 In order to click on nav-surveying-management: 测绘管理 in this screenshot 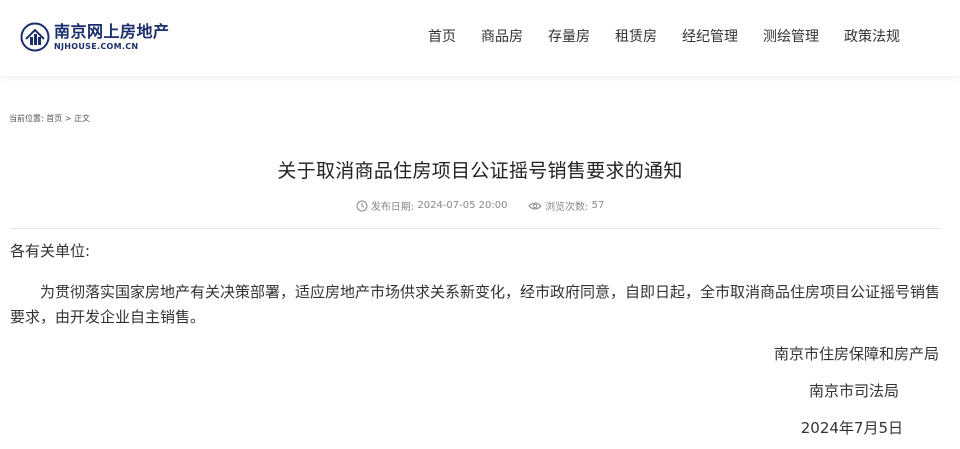, I will do `click(791, 37)`.